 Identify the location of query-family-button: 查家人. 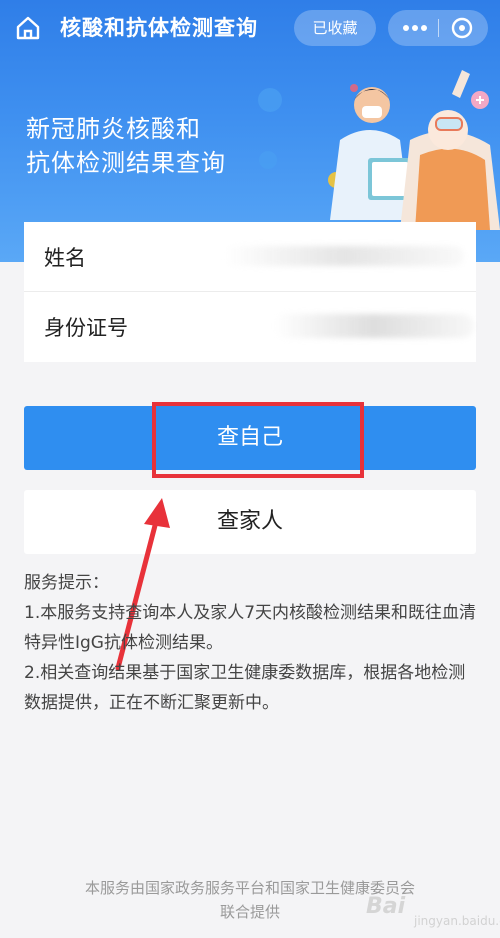
(250, 522).